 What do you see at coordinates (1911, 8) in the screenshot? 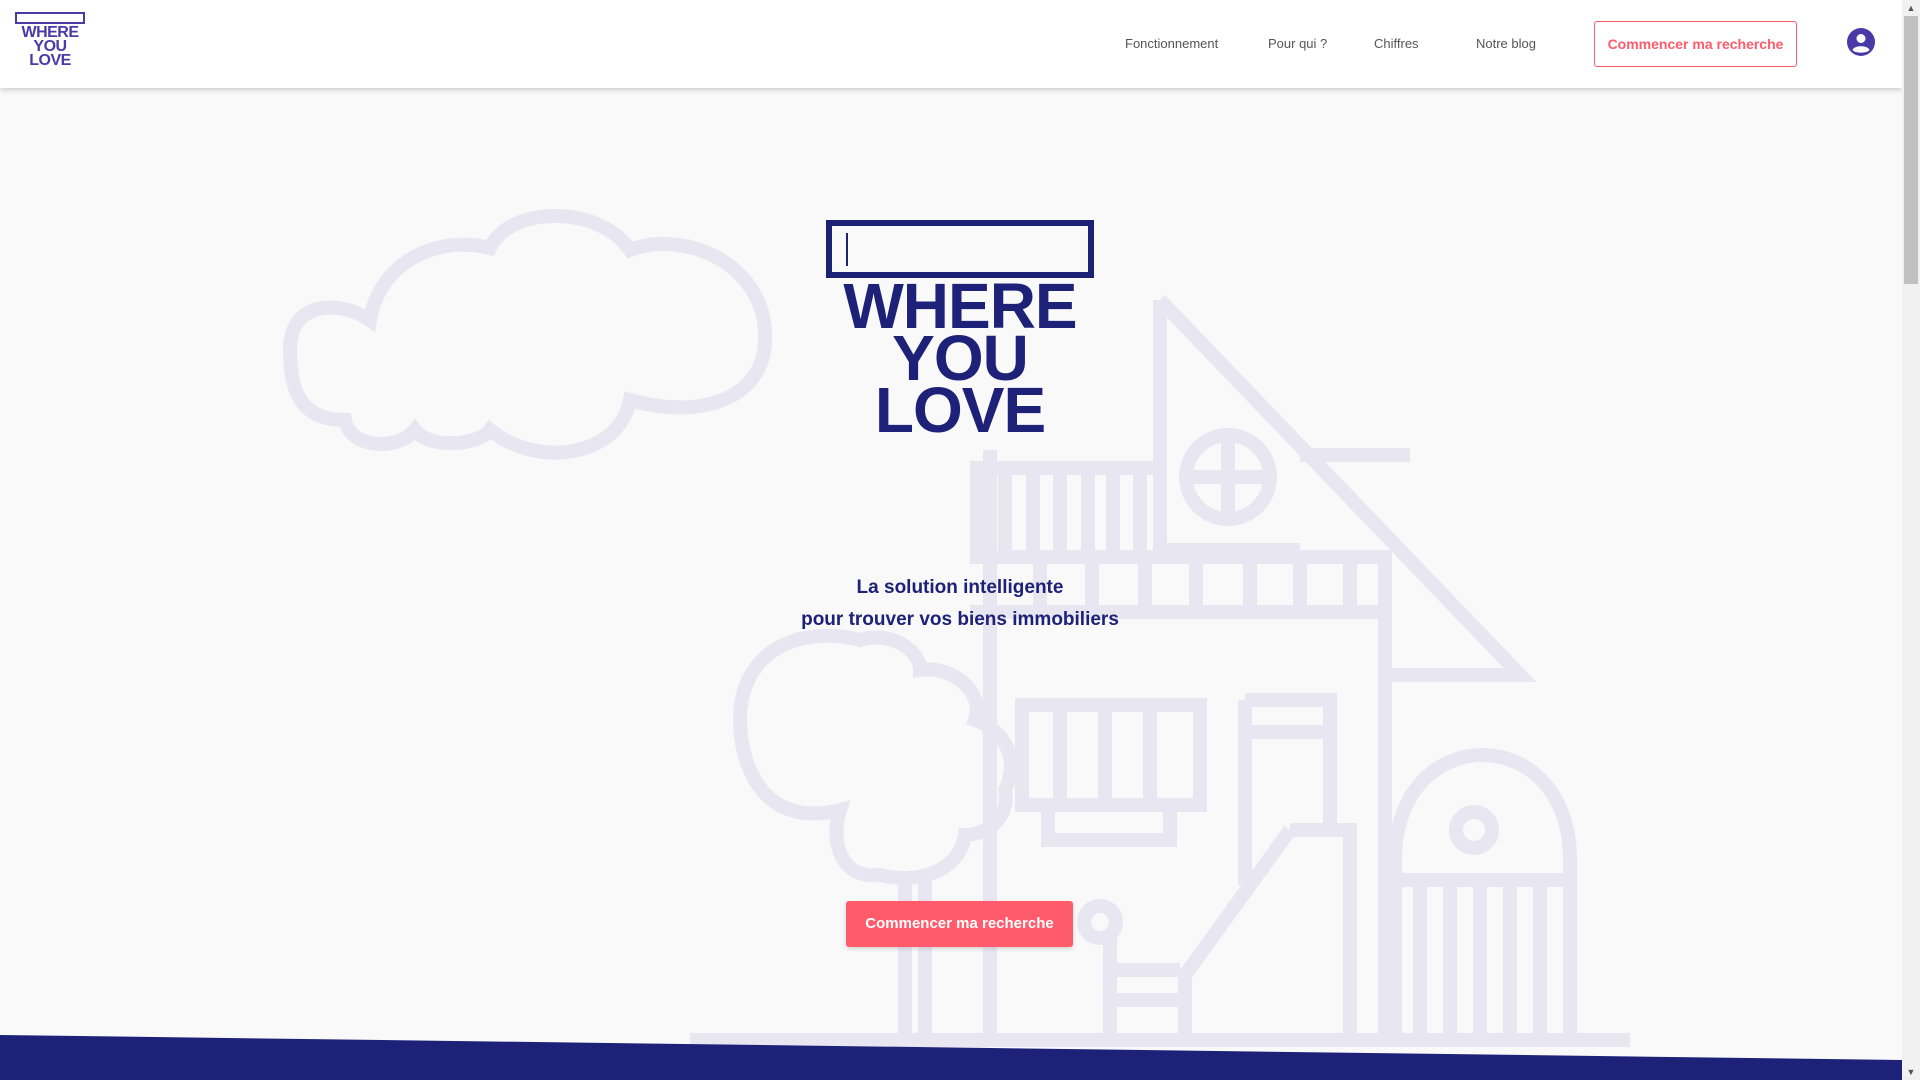
I see `scroll-up-arrow-icon: ▲` at bounding box center [1911, 8].